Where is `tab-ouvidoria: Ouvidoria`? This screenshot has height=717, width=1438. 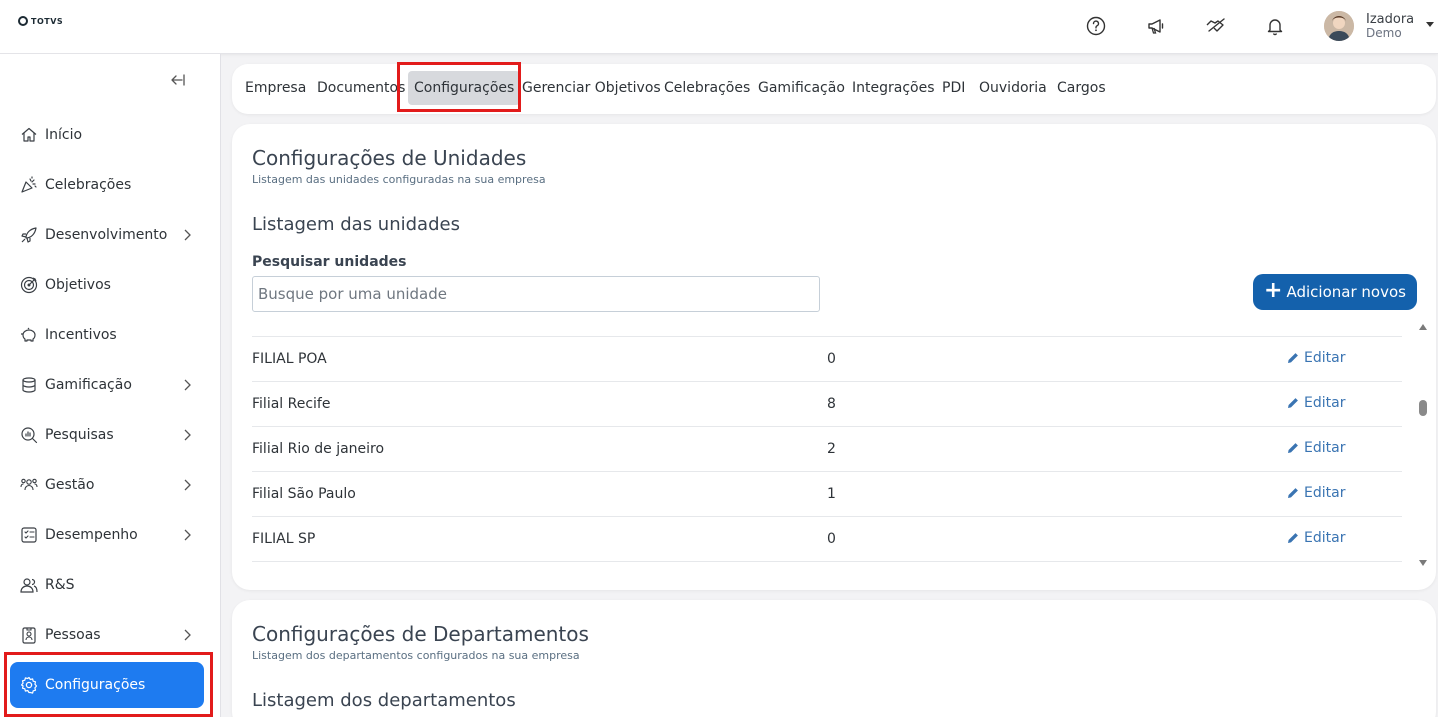
tab-ouvidoria: Ouvidoria is located at coordinates (1013, 88).